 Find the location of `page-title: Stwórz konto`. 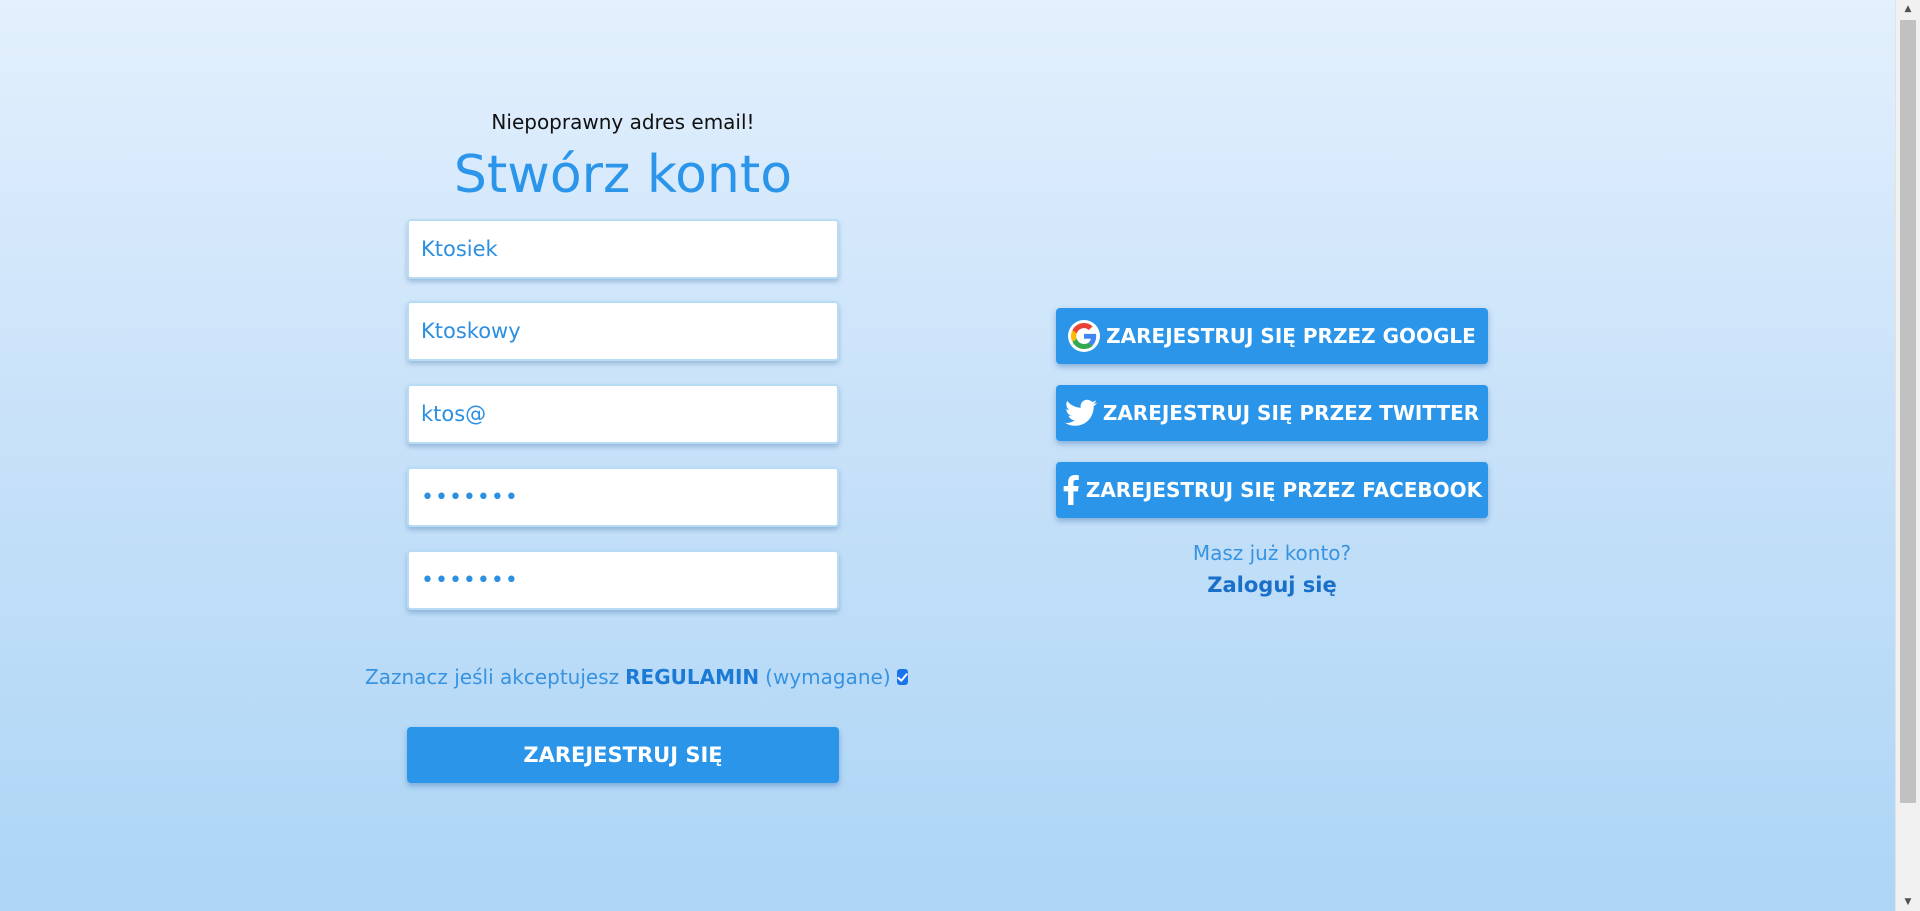

page-title: Stwórz konto is located at coordinates (623, 175).